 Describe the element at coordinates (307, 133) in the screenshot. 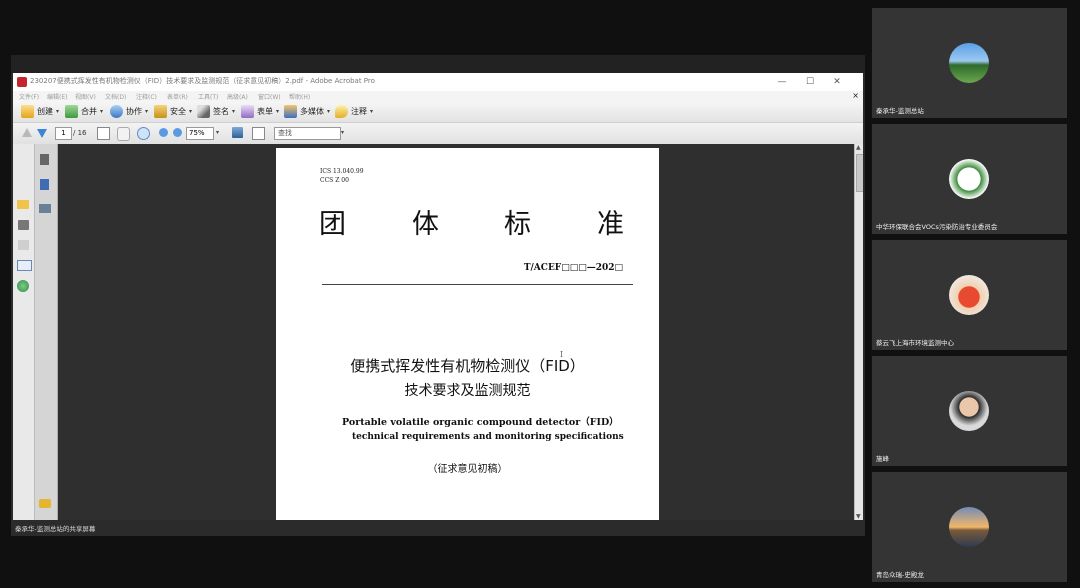

I see `find-input: 查找` at that location.